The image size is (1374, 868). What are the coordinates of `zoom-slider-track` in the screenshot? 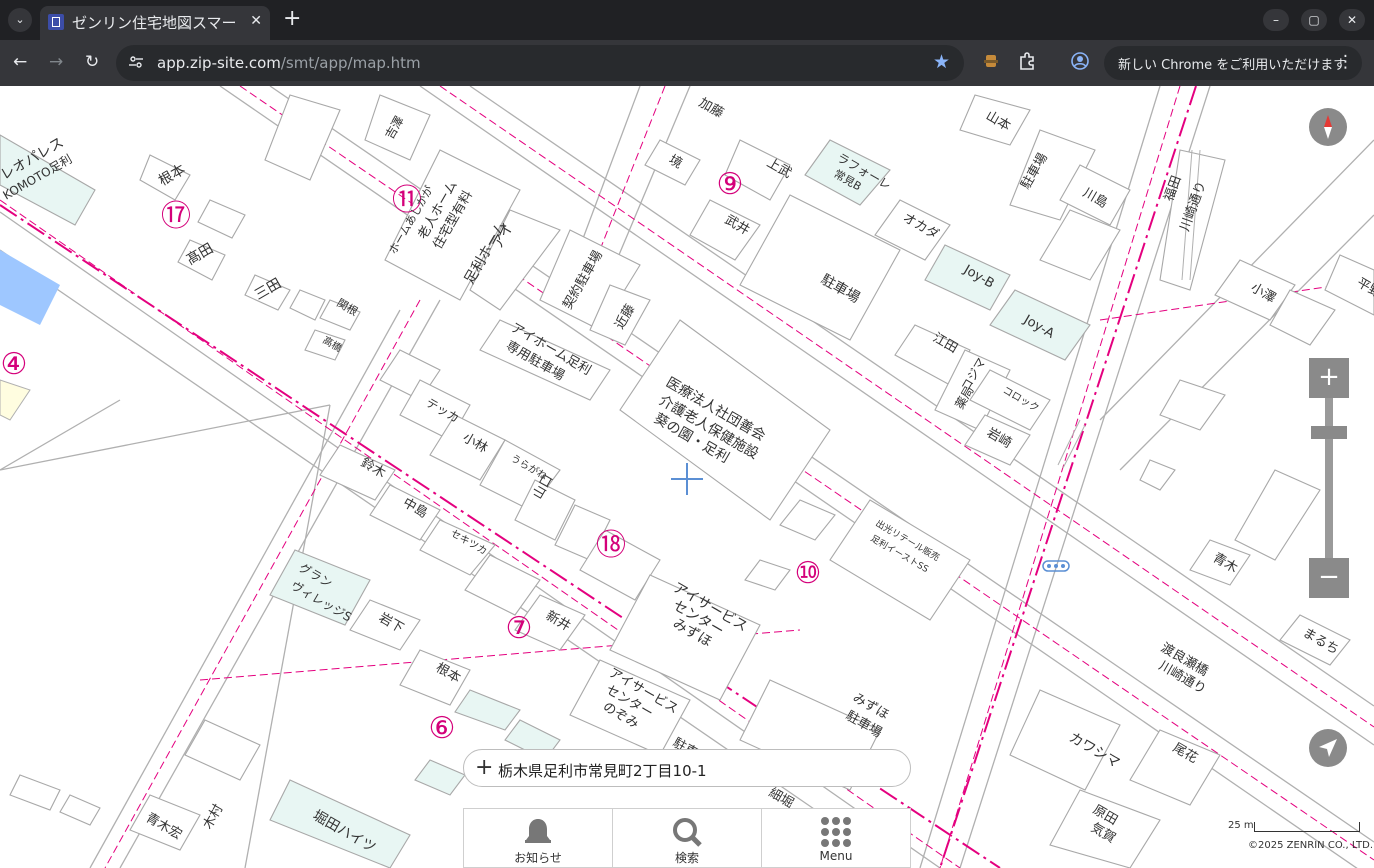 It's located at (1329, 478).